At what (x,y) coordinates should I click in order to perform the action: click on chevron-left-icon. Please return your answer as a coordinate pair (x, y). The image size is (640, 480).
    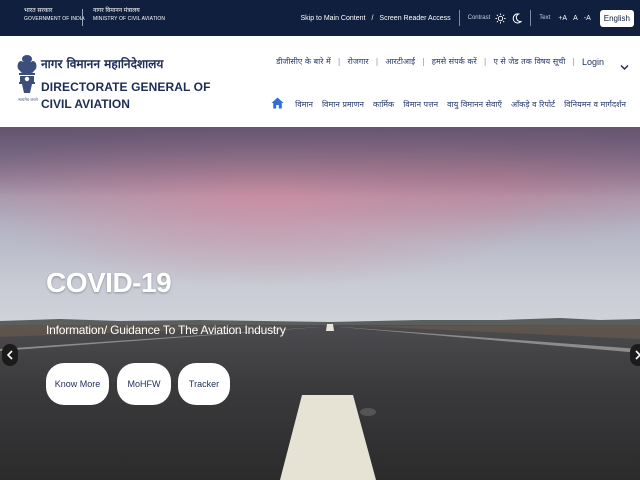
    Looking at the image, I should click on (10, 355).